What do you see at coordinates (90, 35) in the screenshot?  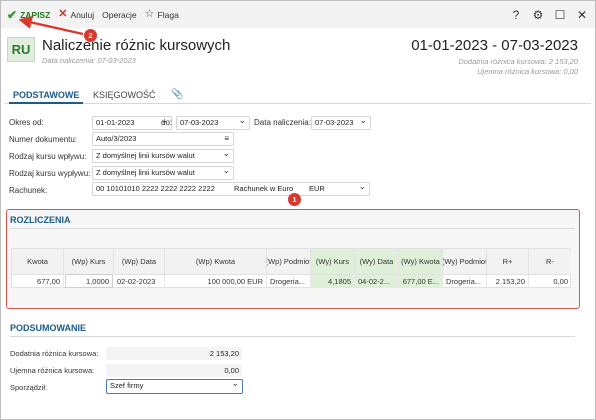 I see `annotation-marker-2: 2` at bounding box center [90, 35].